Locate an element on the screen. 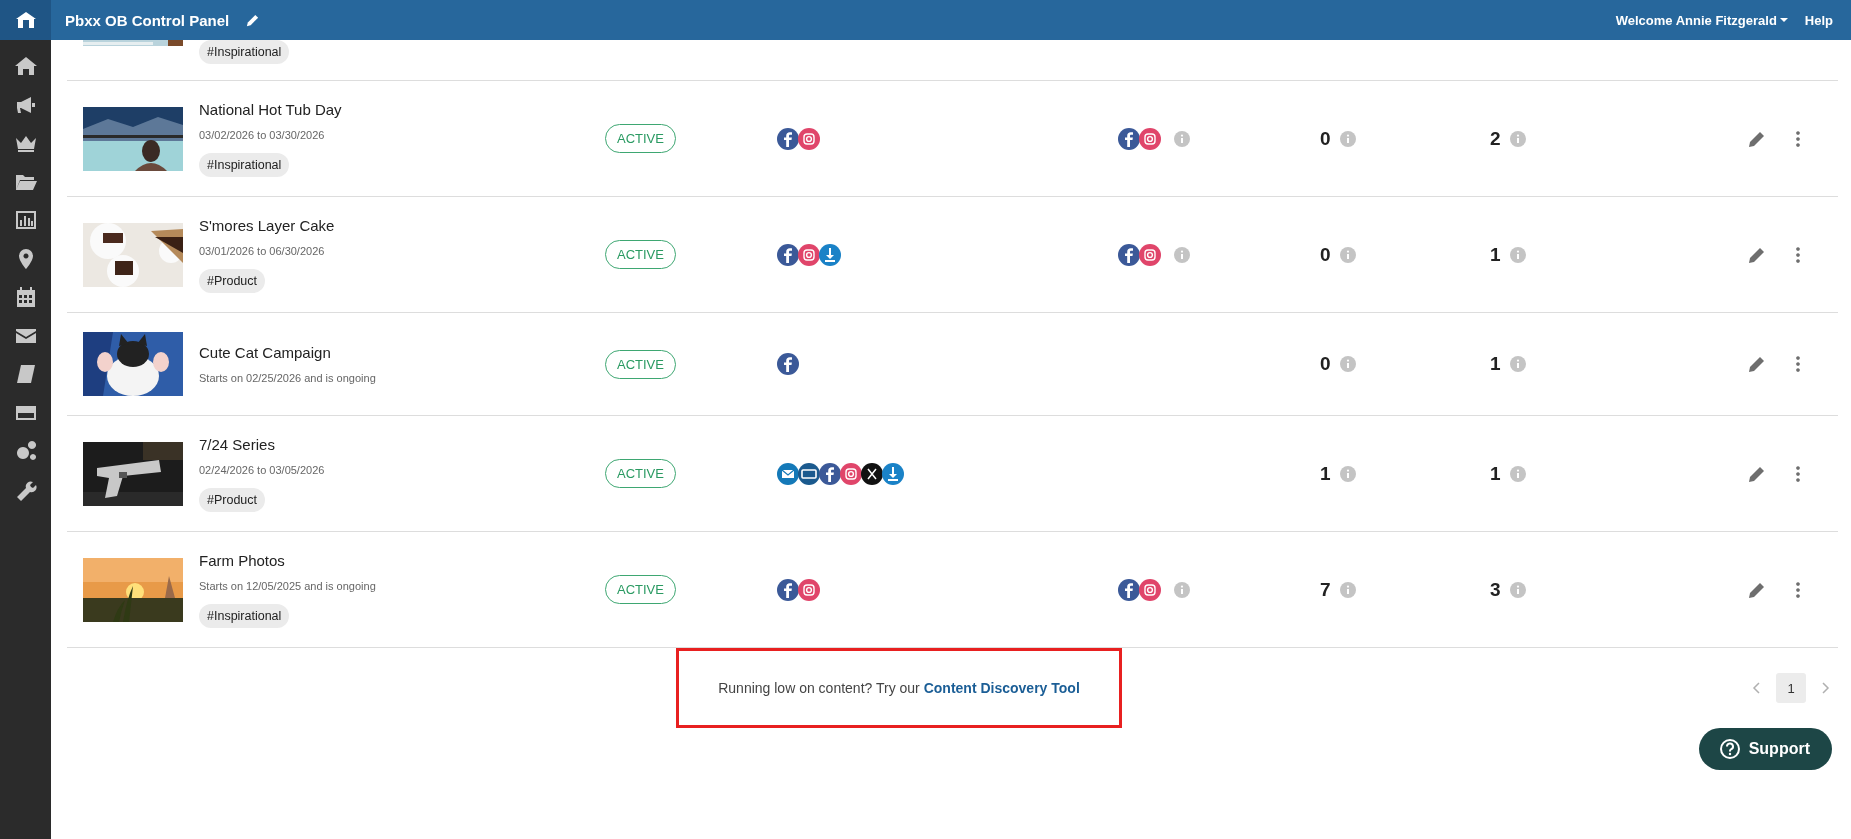 Image resolution: width=1851 pixels, height=839 pixels. app-title: Pbxx OB Control Panel is located at coordinates (147, 20).